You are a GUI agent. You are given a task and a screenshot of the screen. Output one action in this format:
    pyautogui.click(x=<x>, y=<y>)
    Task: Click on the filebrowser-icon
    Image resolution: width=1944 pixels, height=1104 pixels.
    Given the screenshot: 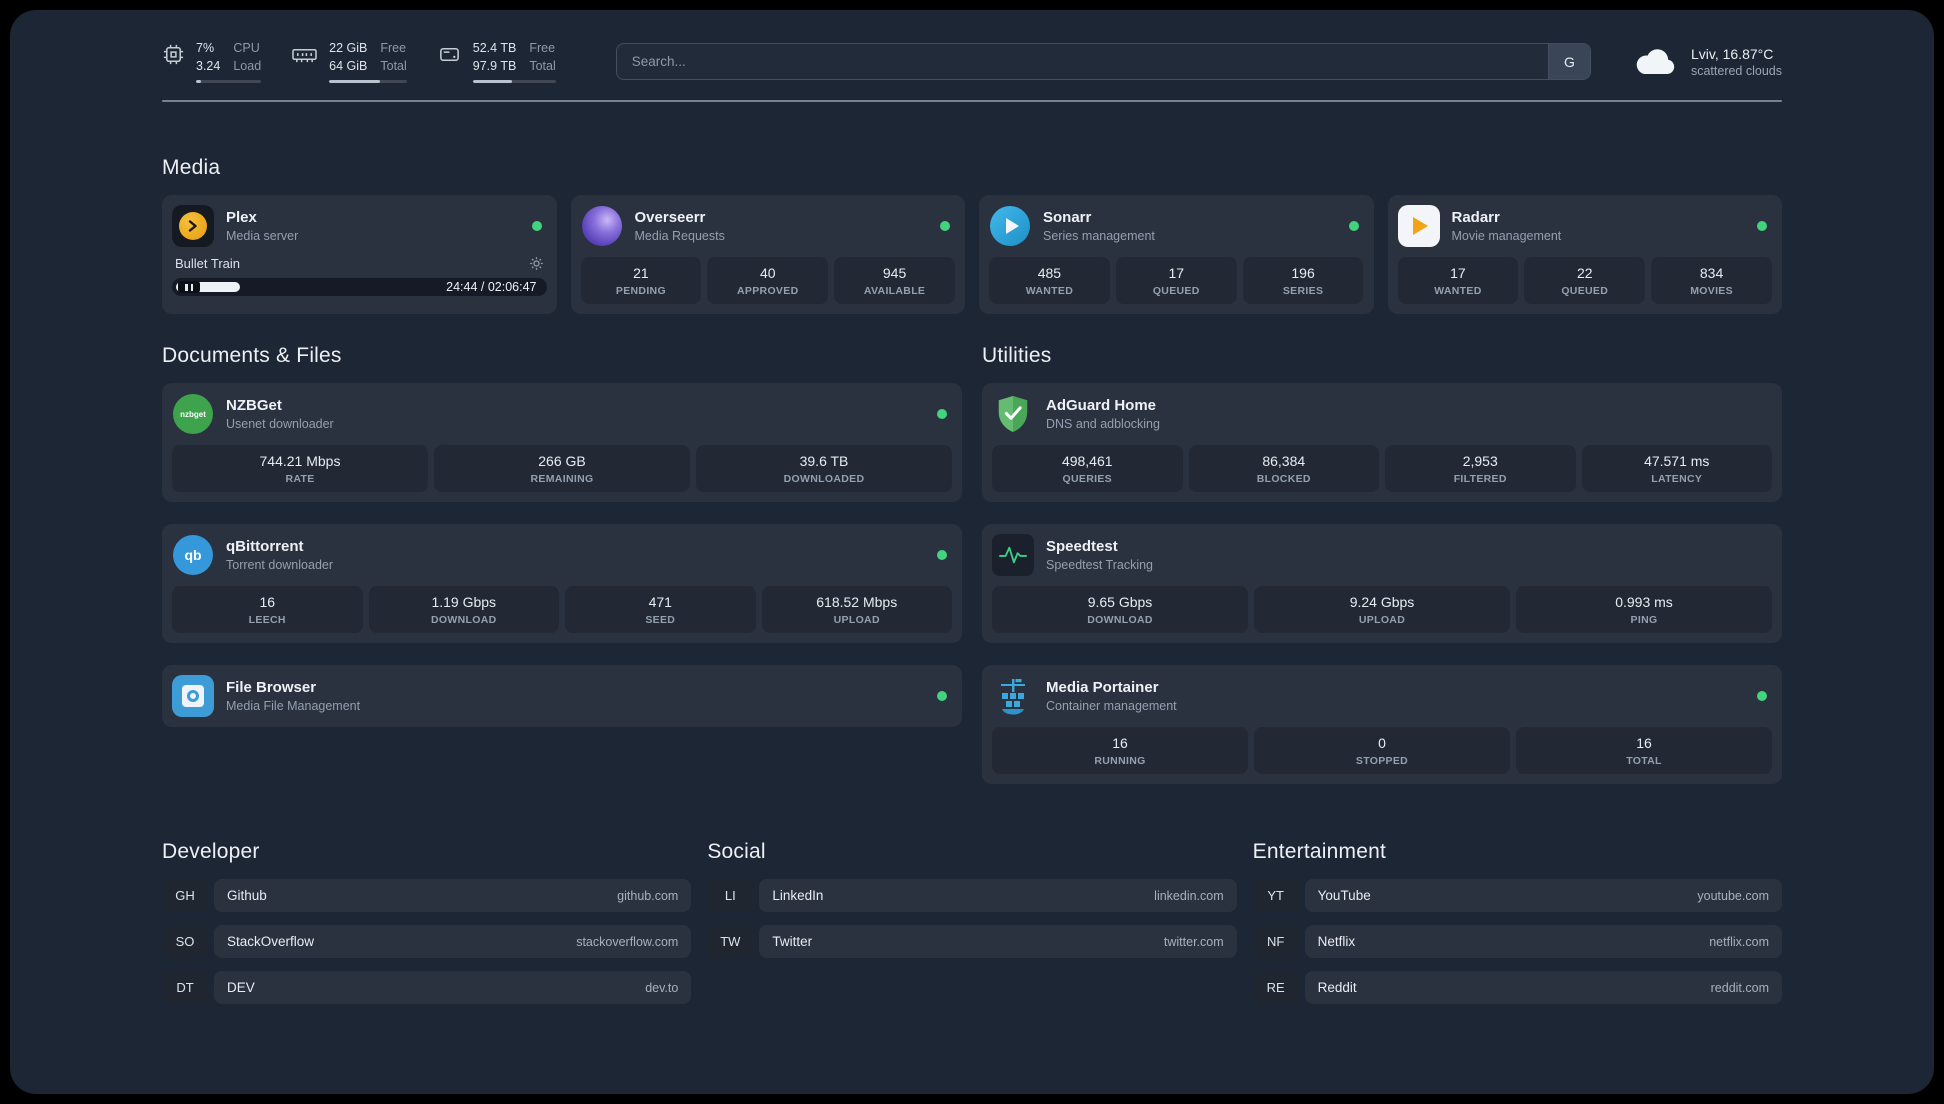 What is the action you would take?
    pyautogui.click(x=193, y=696)
    